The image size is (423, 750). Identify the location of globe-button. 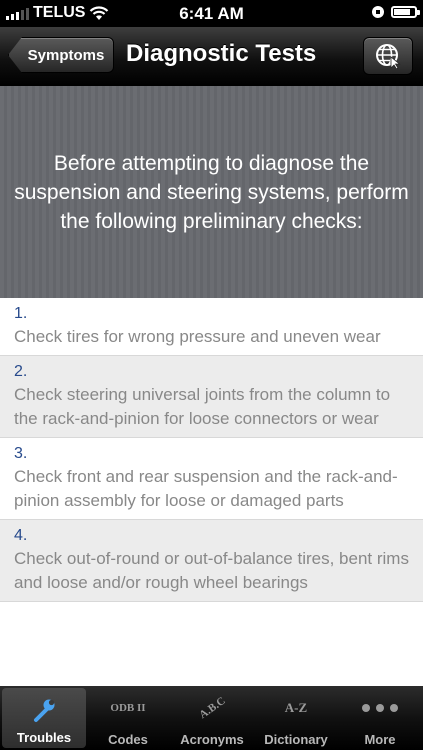
(388, 56).